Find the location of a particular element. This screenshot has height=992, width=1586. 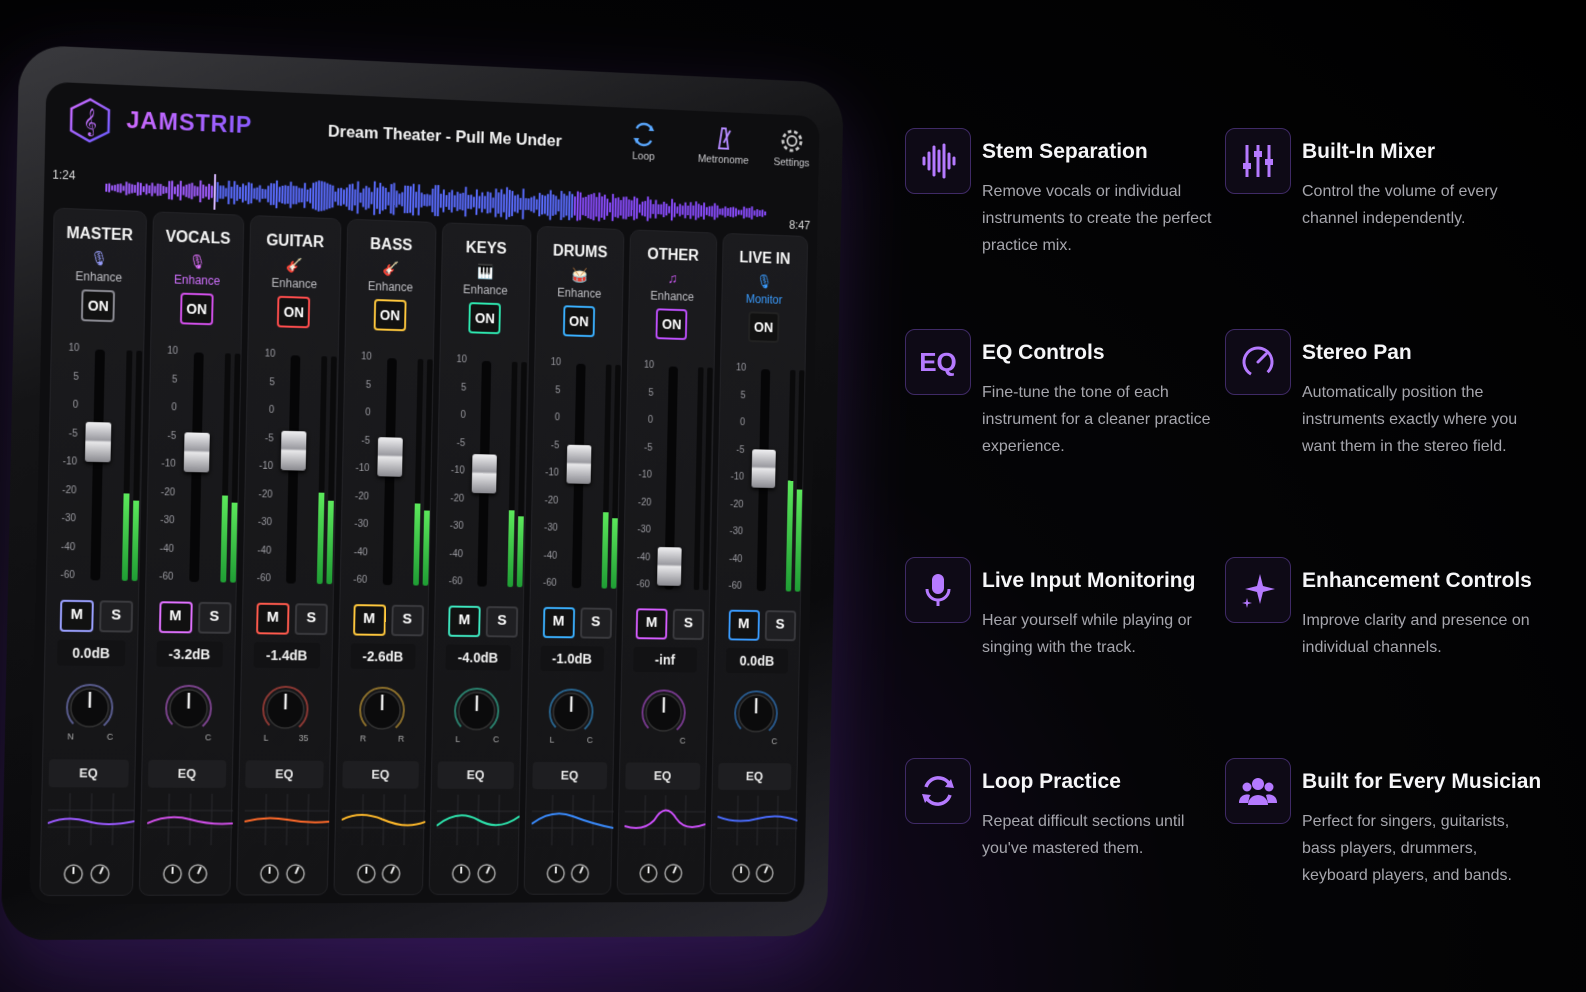

channel-name: OTHER is located at coordinates (673, 255).